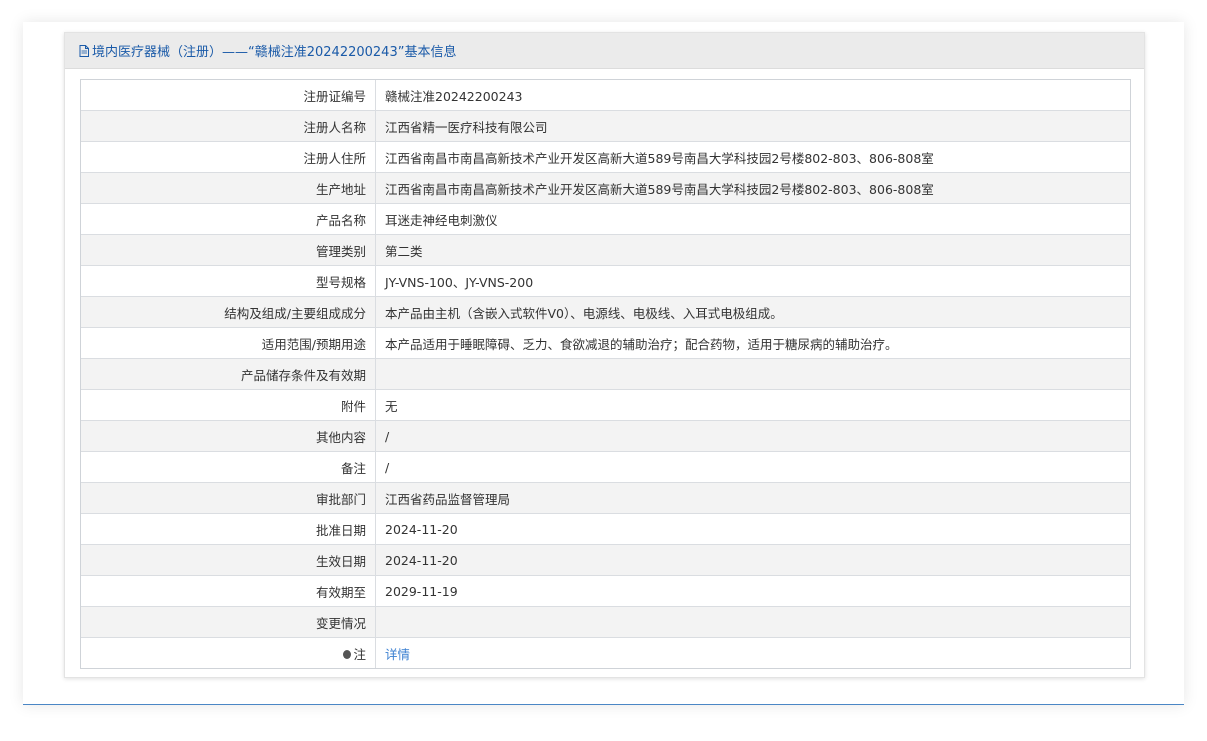 The height and width of the screenshot is (741, 1207). I want to click on row-label: 注册人住所, so click(228, 157).